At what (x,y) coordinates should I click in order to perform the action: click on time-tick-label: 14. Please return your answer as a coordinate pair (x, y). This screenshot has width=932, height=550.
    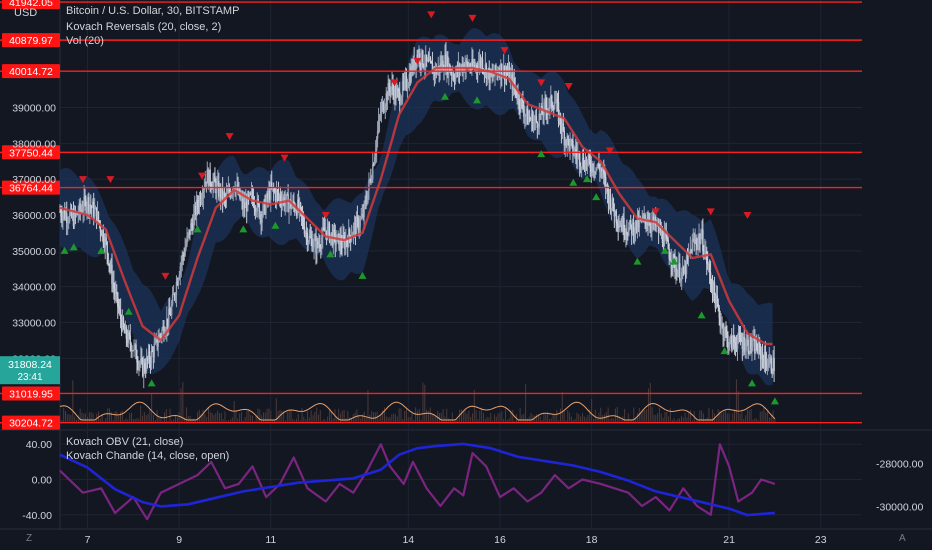
    Looking at the image, I should click on (408, 540).